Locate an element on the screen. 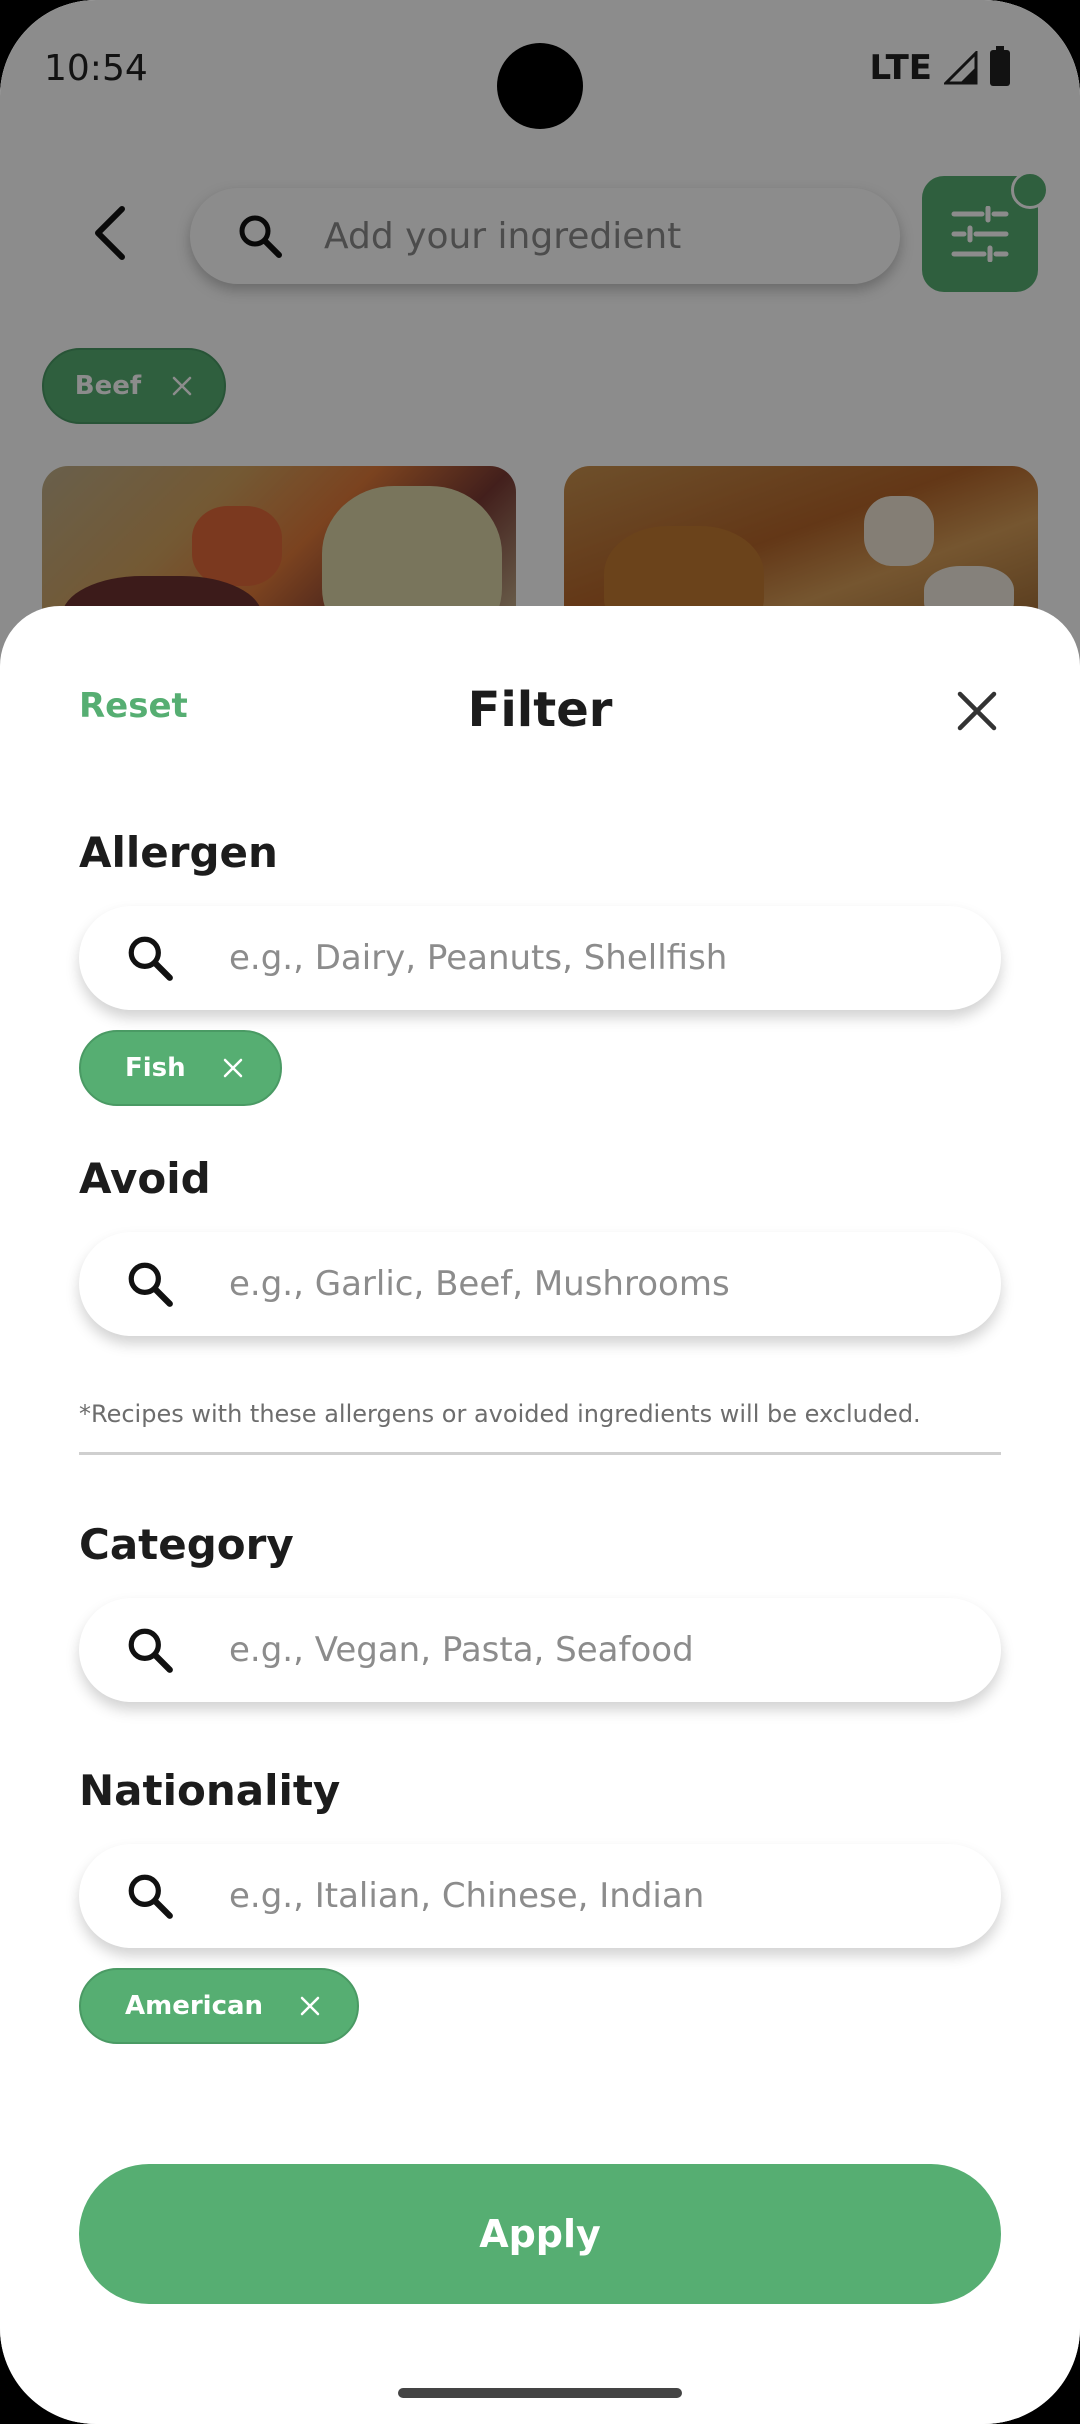  sheet-title: Filter is located at coordinates (540, 710).